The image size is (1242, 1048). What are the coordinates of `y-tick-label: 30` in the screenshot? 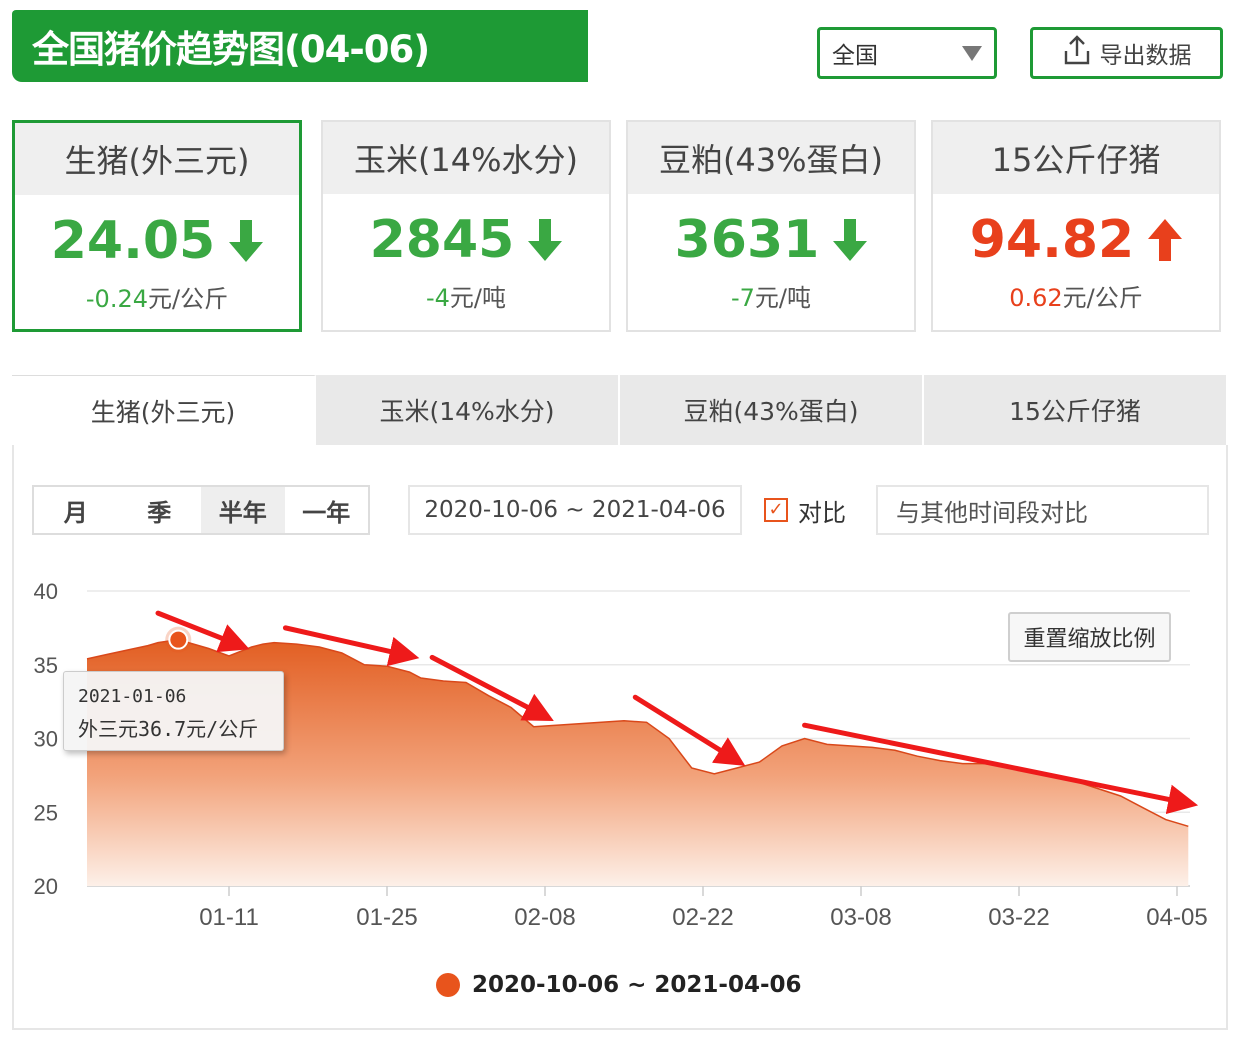 It's located at (46, 739).